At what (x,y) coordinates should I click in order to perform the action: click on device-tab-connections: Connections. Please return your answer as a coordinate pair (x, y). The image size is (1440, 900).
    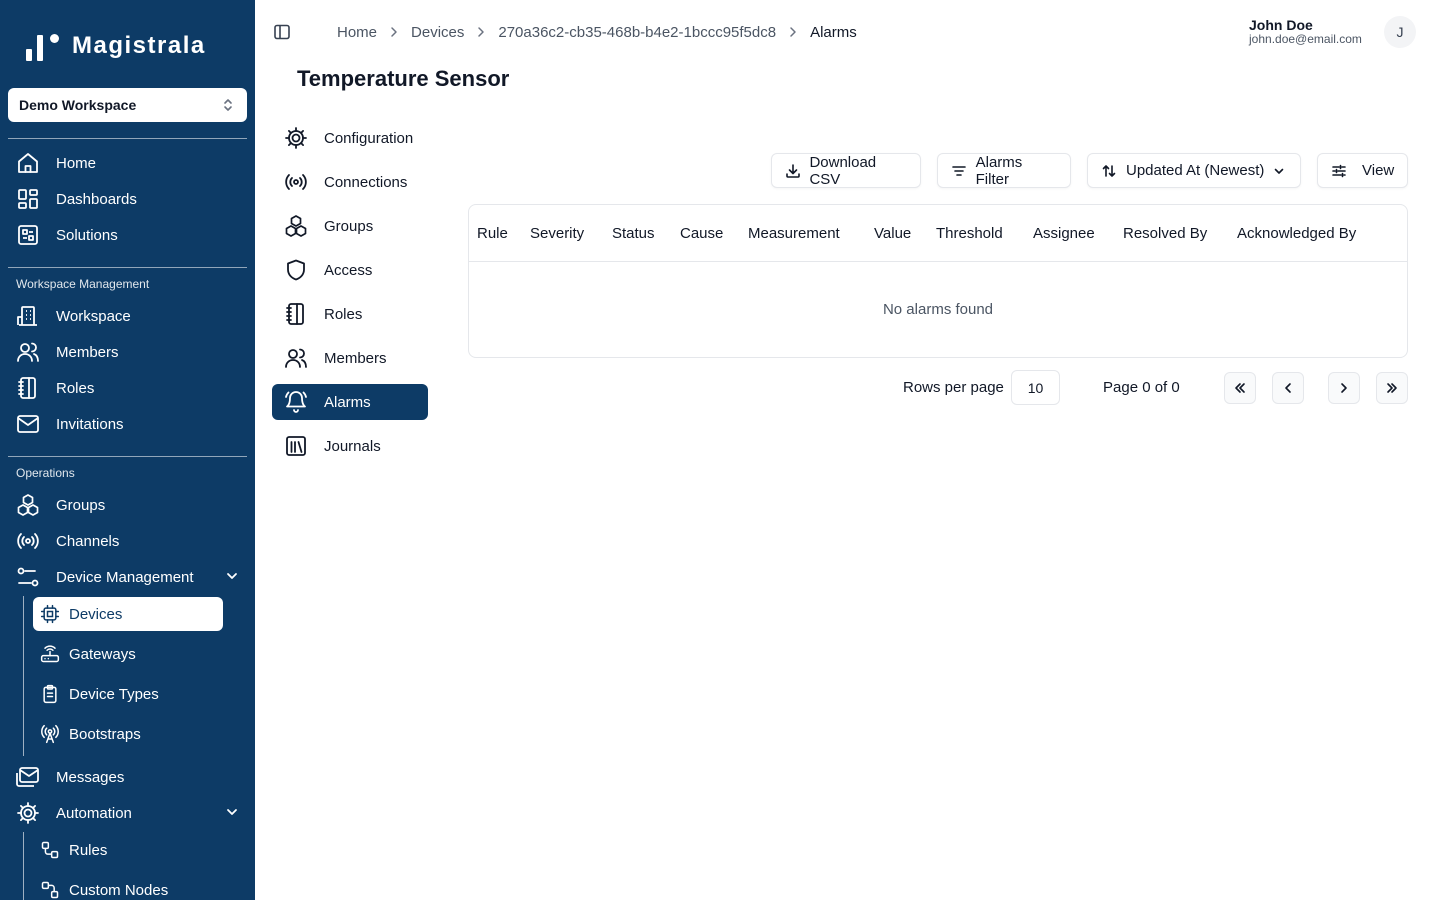
    Looking at the image, I should click on (350, 182).